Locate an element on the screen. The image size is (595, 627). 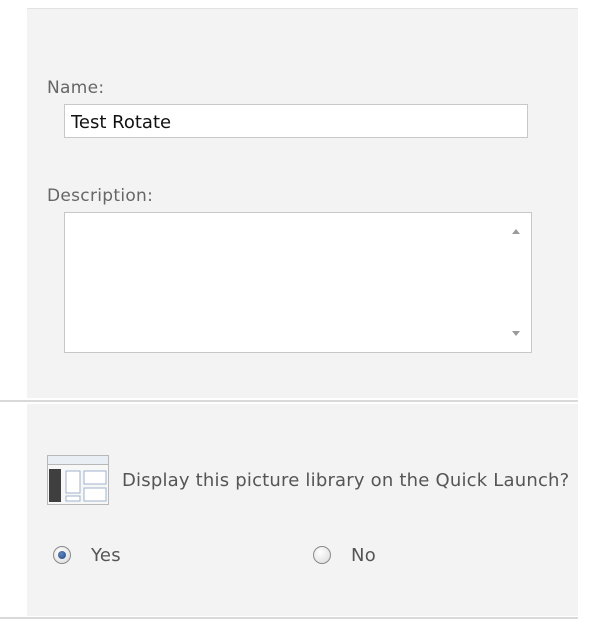
quick-launch-icon is located at coordinates (78, 480).